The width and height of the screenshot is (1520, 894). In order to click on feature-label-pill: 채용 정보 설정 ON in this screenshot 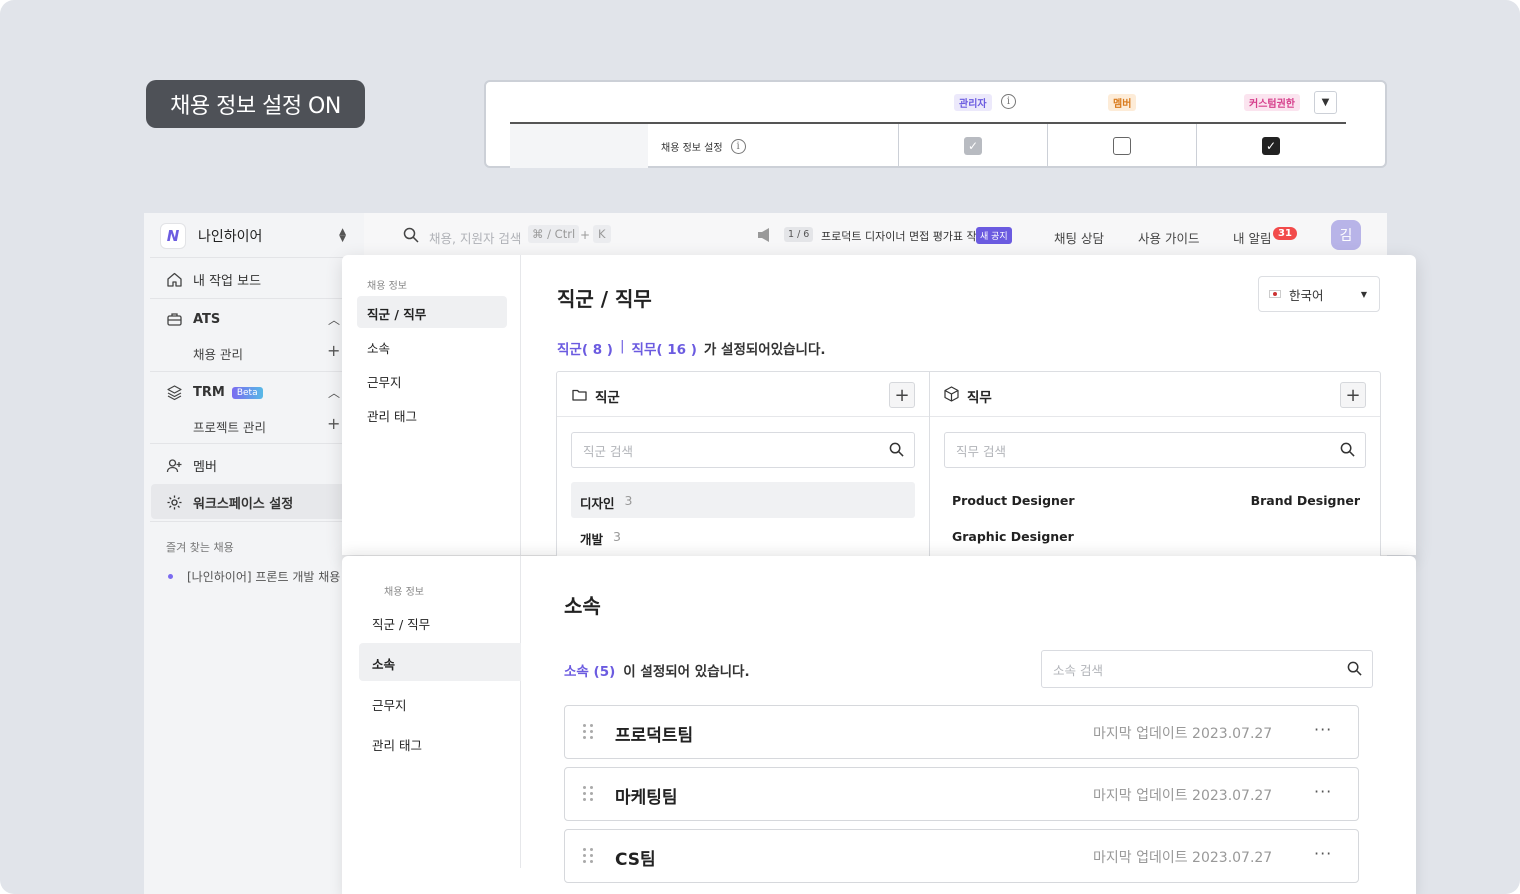, I will do `click(255, 104)`.